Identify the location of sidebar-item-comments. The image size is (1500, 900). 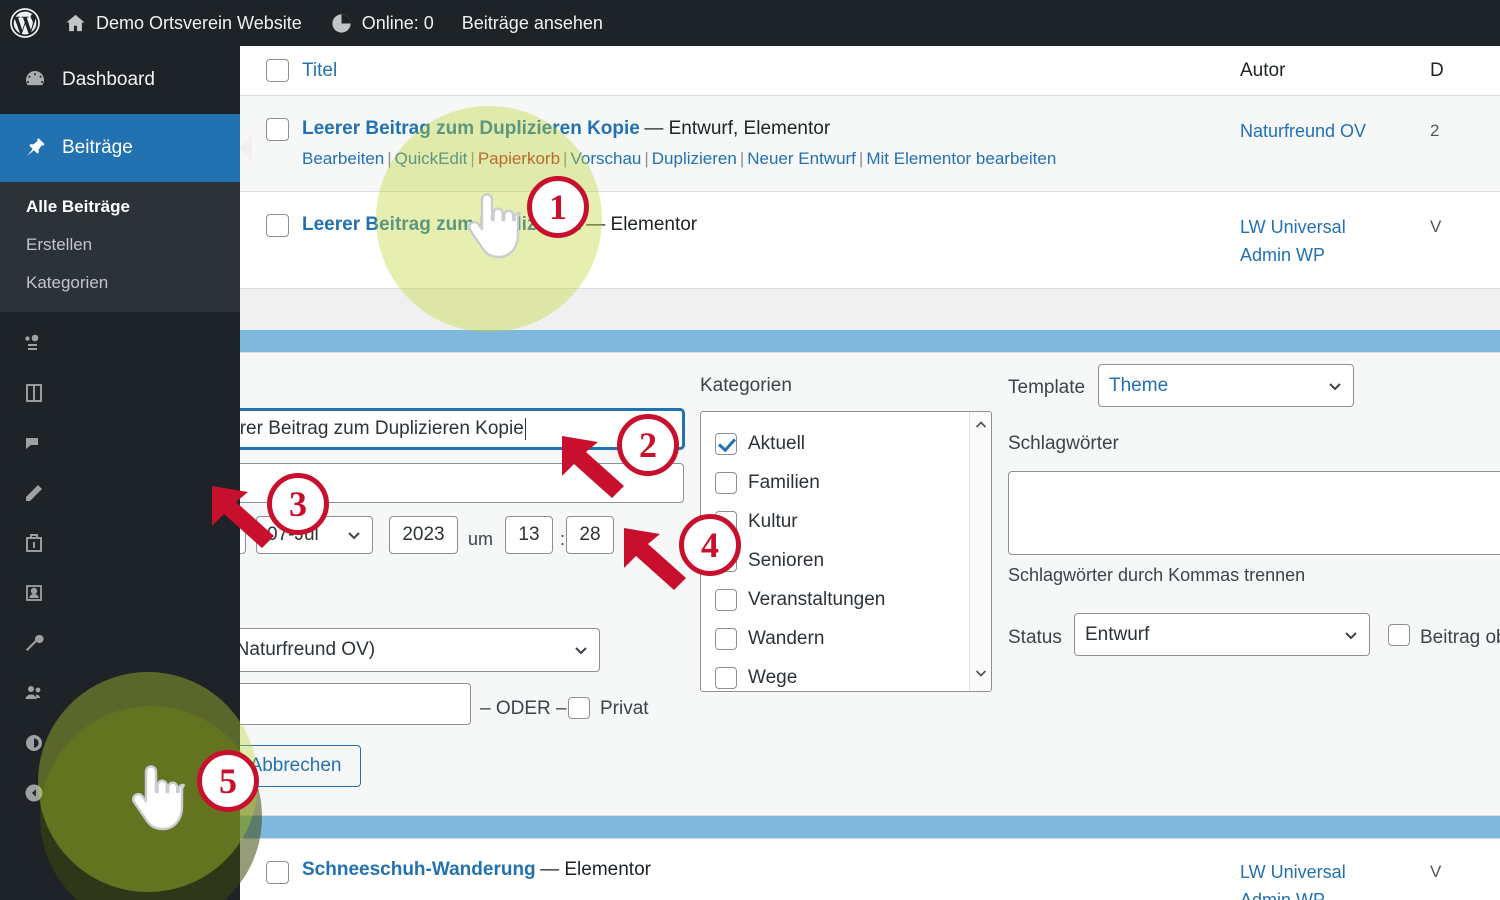
(120, 445).